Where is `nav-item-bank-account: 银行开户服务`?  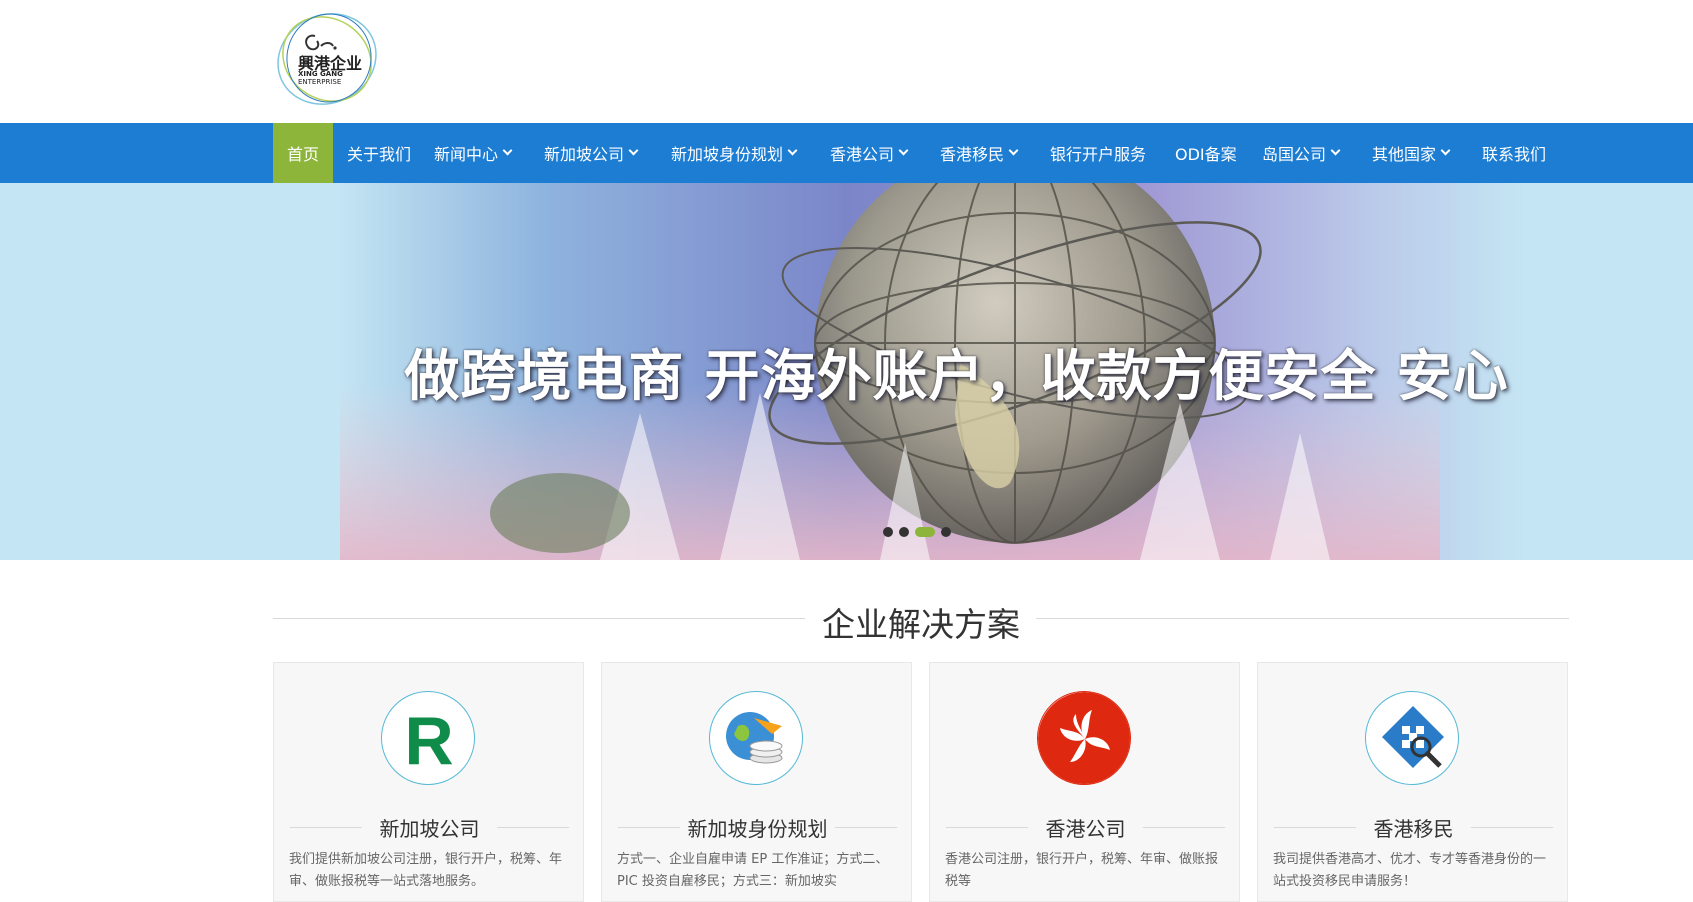 nav-item-bank-account: 银行开户服务 is located at coordinates (1112, 153).